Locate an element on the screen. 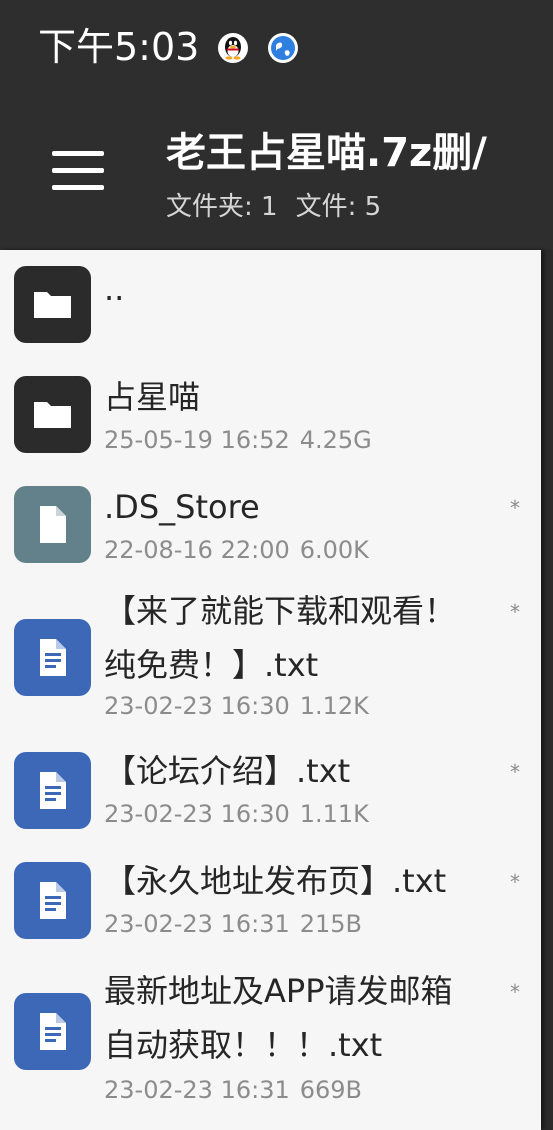  status-bar: 下午5:03 is located at coordinates (276, 47).